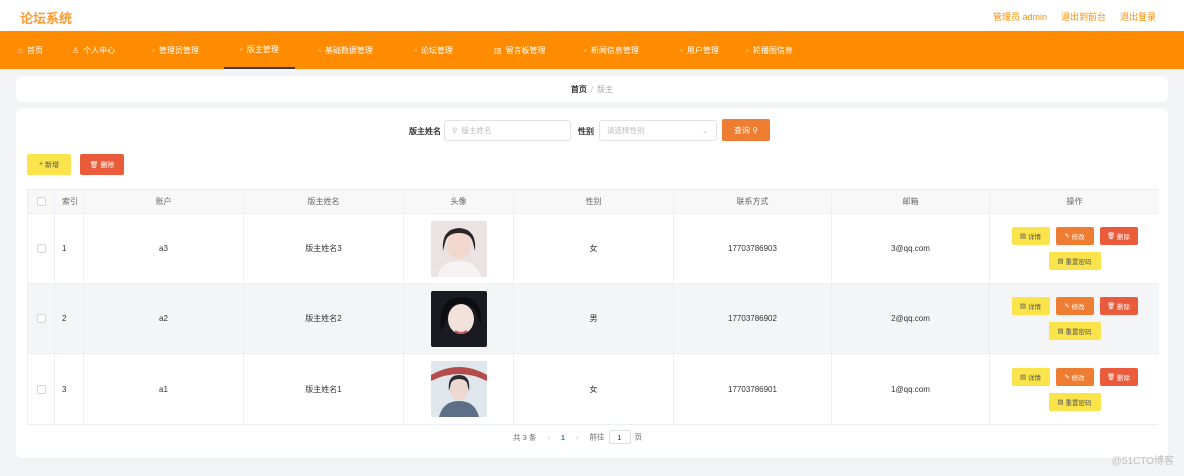 The image size is (1184, 476). What do you see at coordinates (76, 50) in the screenshot?
I see `user-icon: ♙` at bounding box center [76, 50].